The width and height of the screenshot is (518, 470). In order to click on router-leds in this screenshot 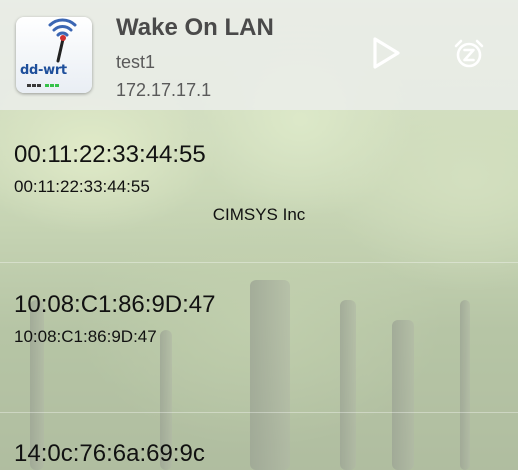, I will do `click(43, 84)`.